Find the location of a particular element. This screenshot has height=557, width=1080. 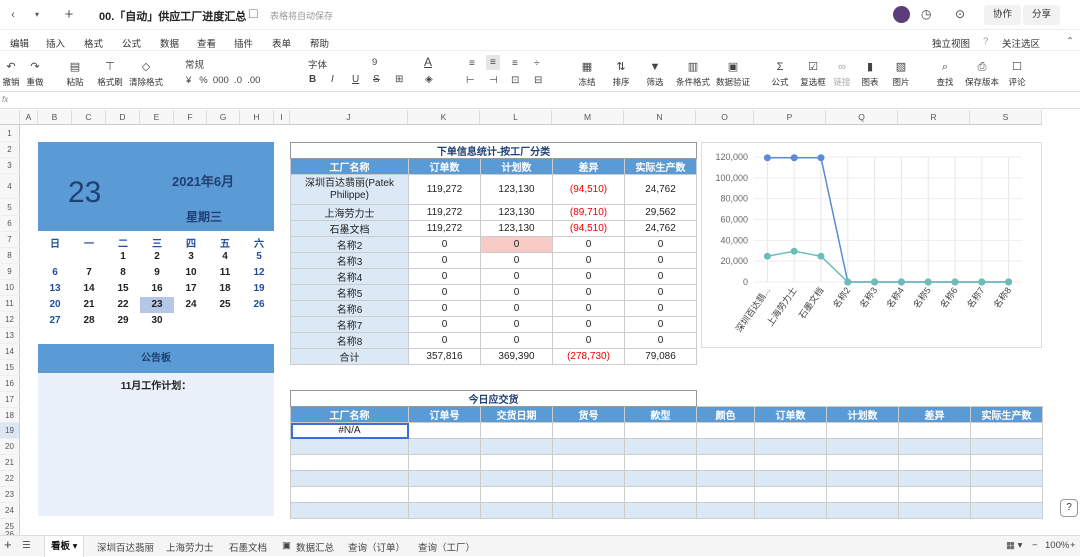

table-cell: 名称3 is located at coordinates (349, 260).